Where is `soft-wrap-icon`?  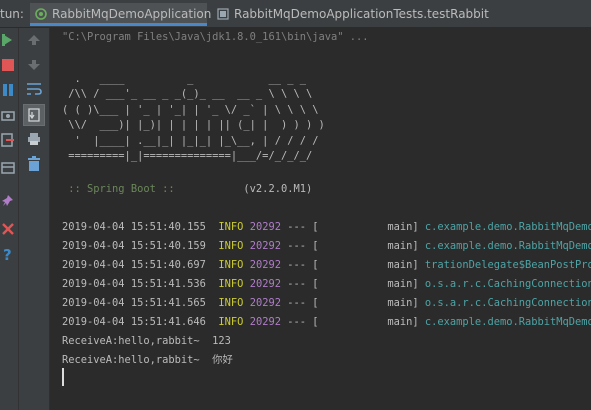
soft-wrap-icon is located at coordinates (34, 89).